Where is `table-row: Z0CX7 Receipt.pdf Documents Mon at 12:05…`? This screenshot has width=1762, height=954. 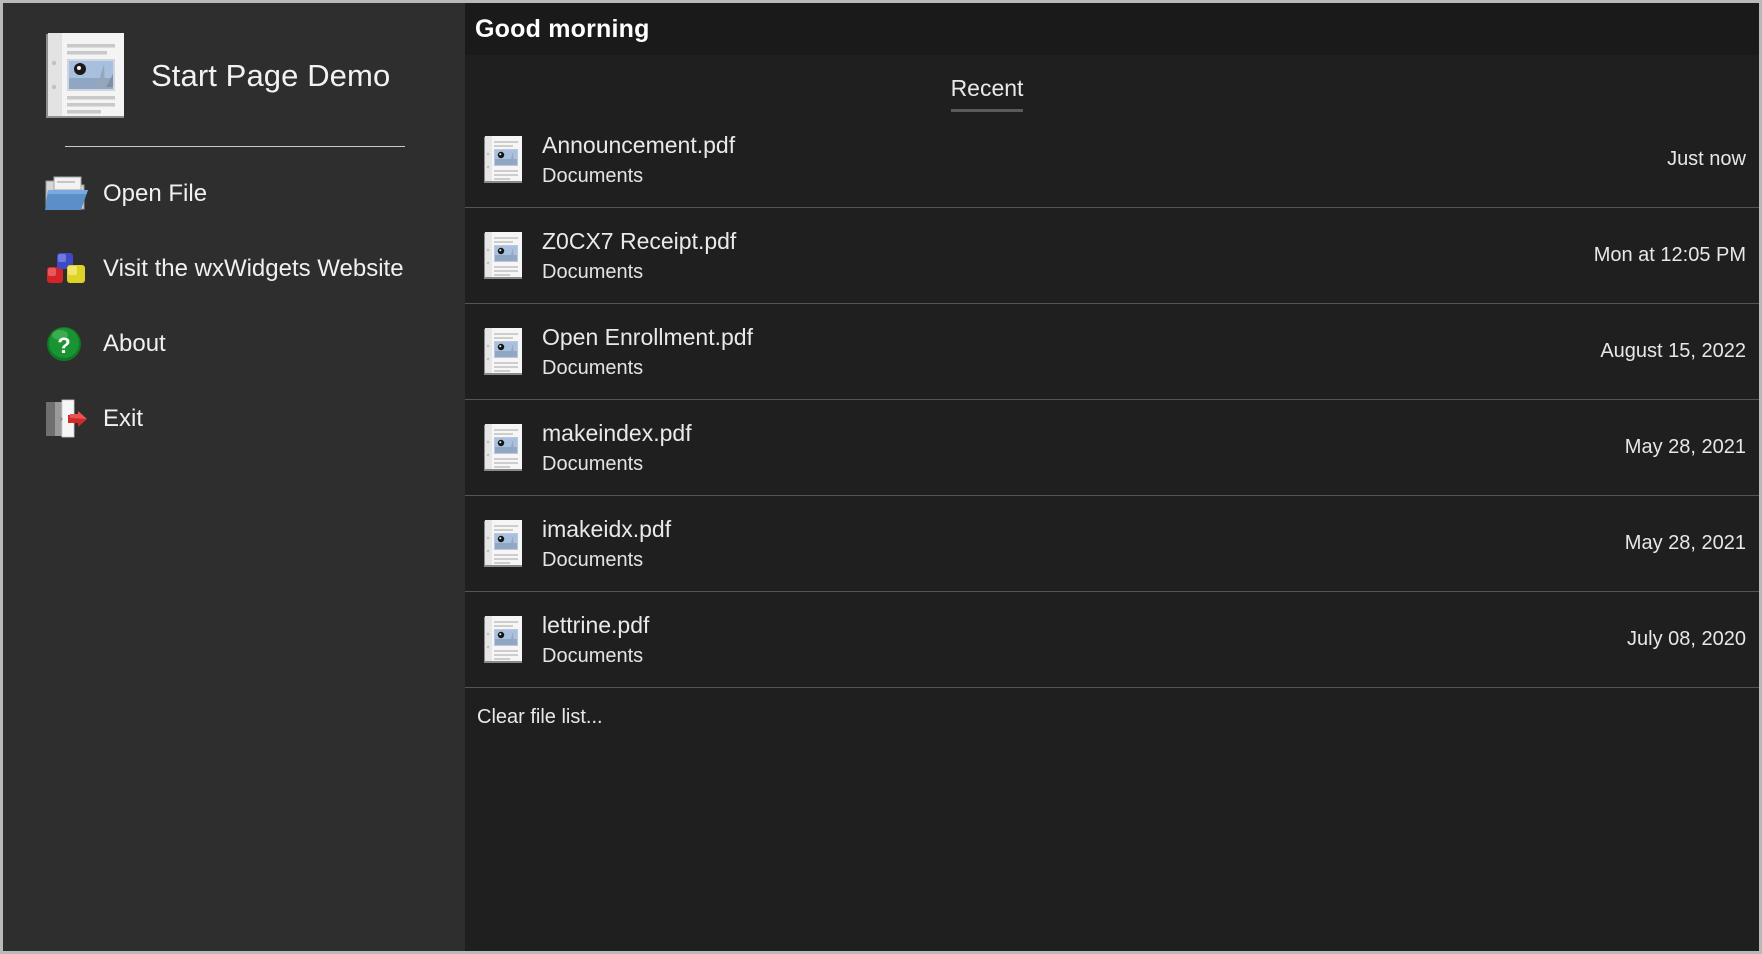
table-row: Z0CX7 Receipt.pdf Documents Mon at 12:05… is located at coordinates (1112, 256).